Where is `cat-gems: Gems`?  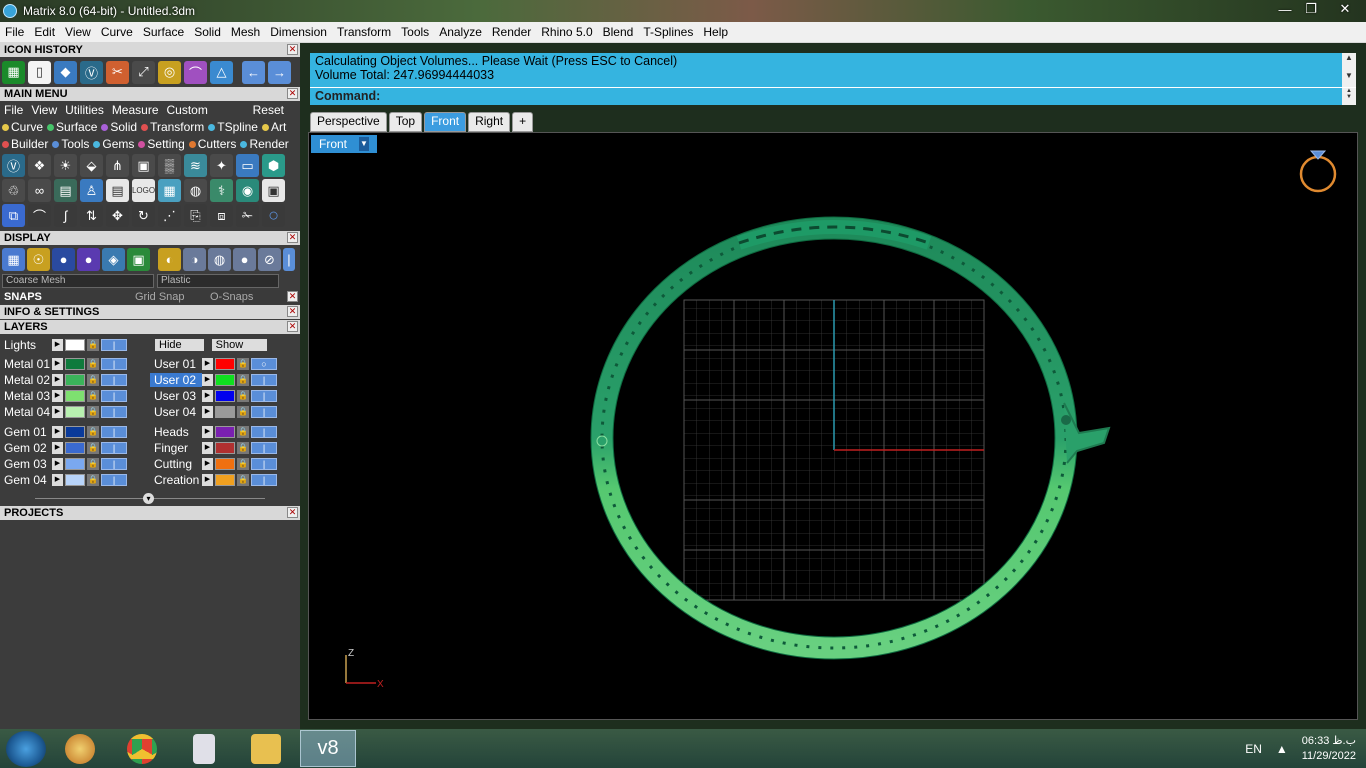
cat-gems: Gems is located at coordinates (113, 144).